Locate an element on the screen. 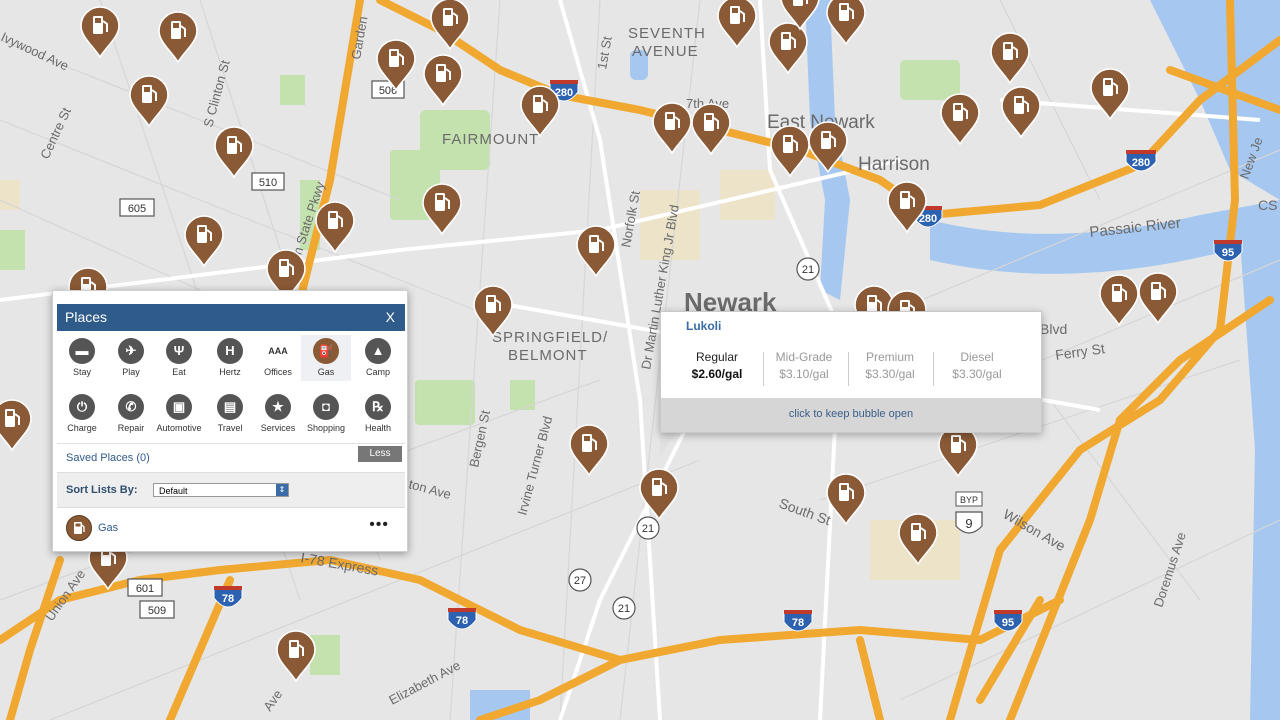 This screenshot has width=1280, height=720. category-gas: ⛽ Gas is located at coordinates (326, 358).